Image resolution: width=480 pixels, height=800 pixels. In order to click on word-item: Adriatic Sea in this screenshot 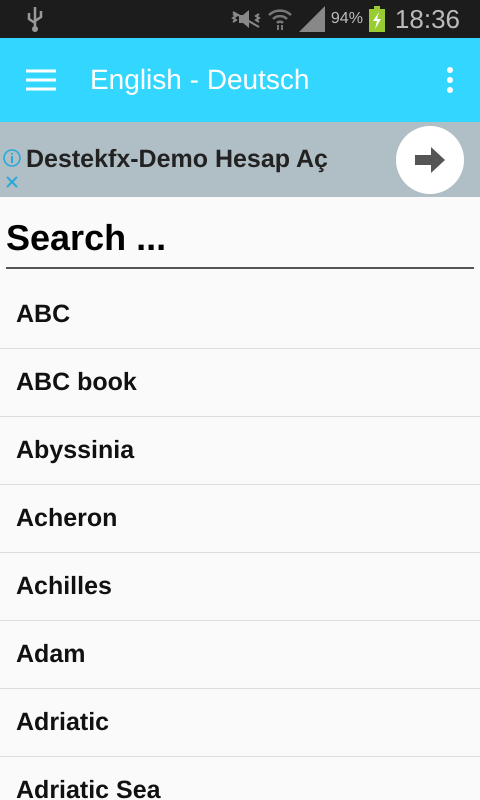, I will do `click(240, 778)`.